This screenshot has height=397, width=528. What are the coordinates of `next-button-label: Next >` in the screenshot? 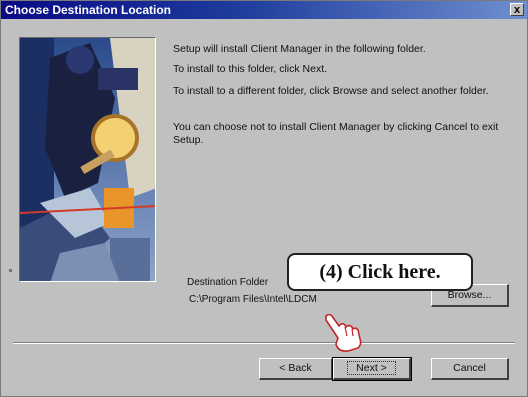 It's located at (371, 368).